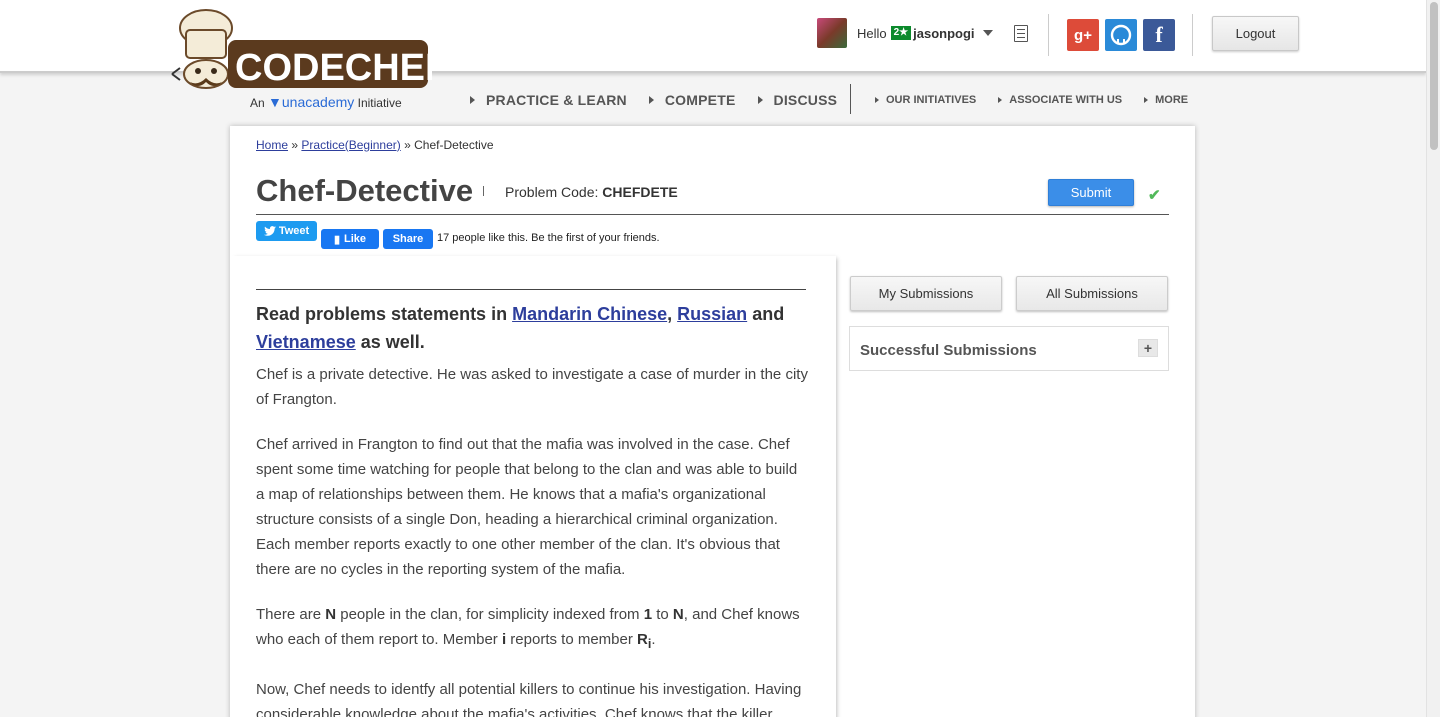 This screenshot has width=1440, height=717. Describe the element at coordinates (365, 190) in the screenshot. I see `page-title: Chef-Detective` at that location.